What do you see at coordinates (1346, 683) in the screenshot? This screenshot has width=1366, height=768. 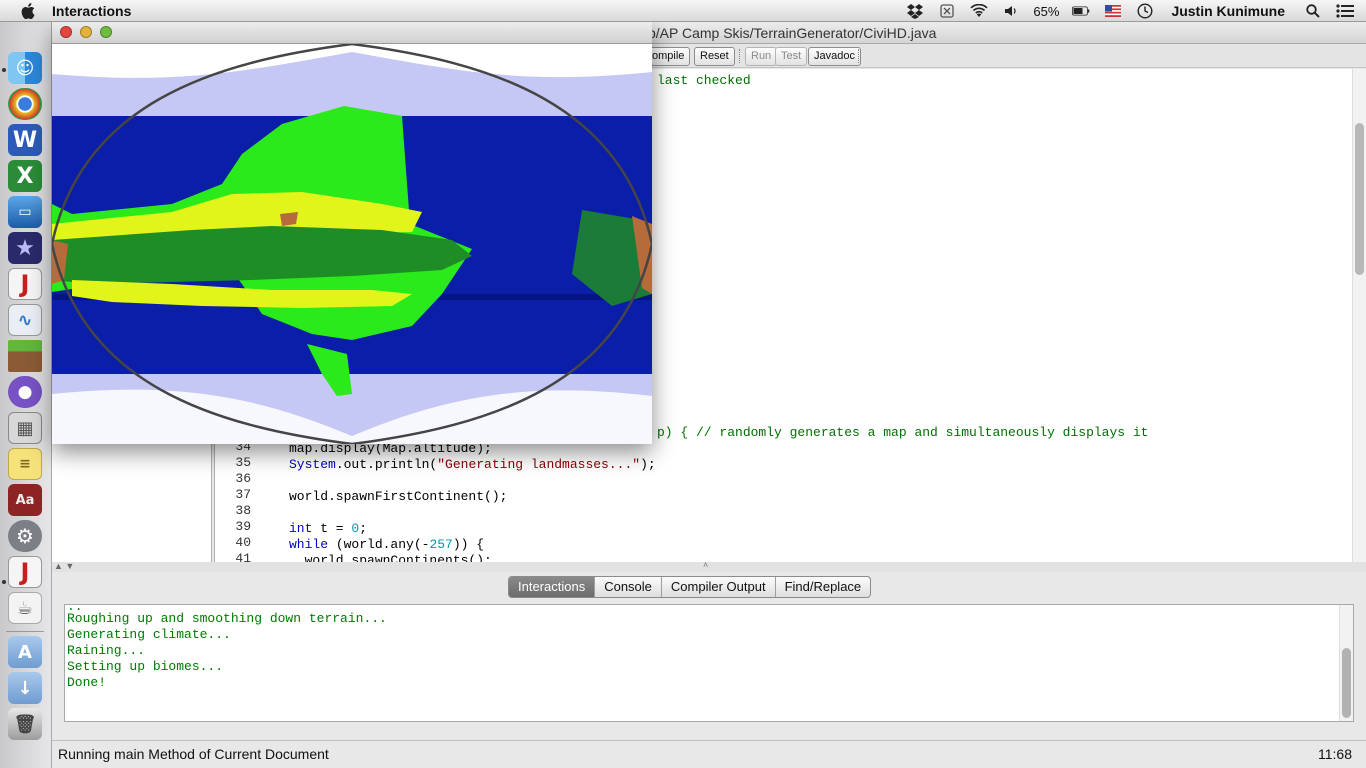 I see `interactions-scrollbar-thumb` at bounding box center [1346, 683].